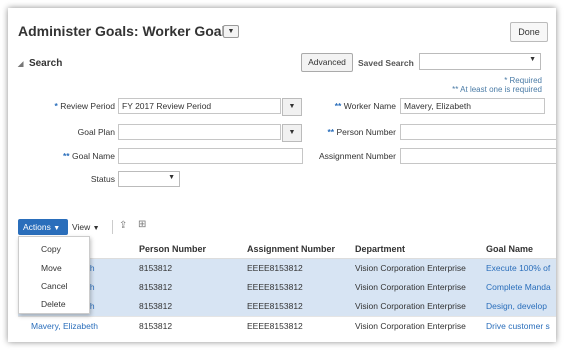 The width and height of the screenshot is (565, 351). What do you see at coordinates (365, 106) in the screenshot?
I see `worker-name-label: ** Worker Name` at bounding box center [365, 106].